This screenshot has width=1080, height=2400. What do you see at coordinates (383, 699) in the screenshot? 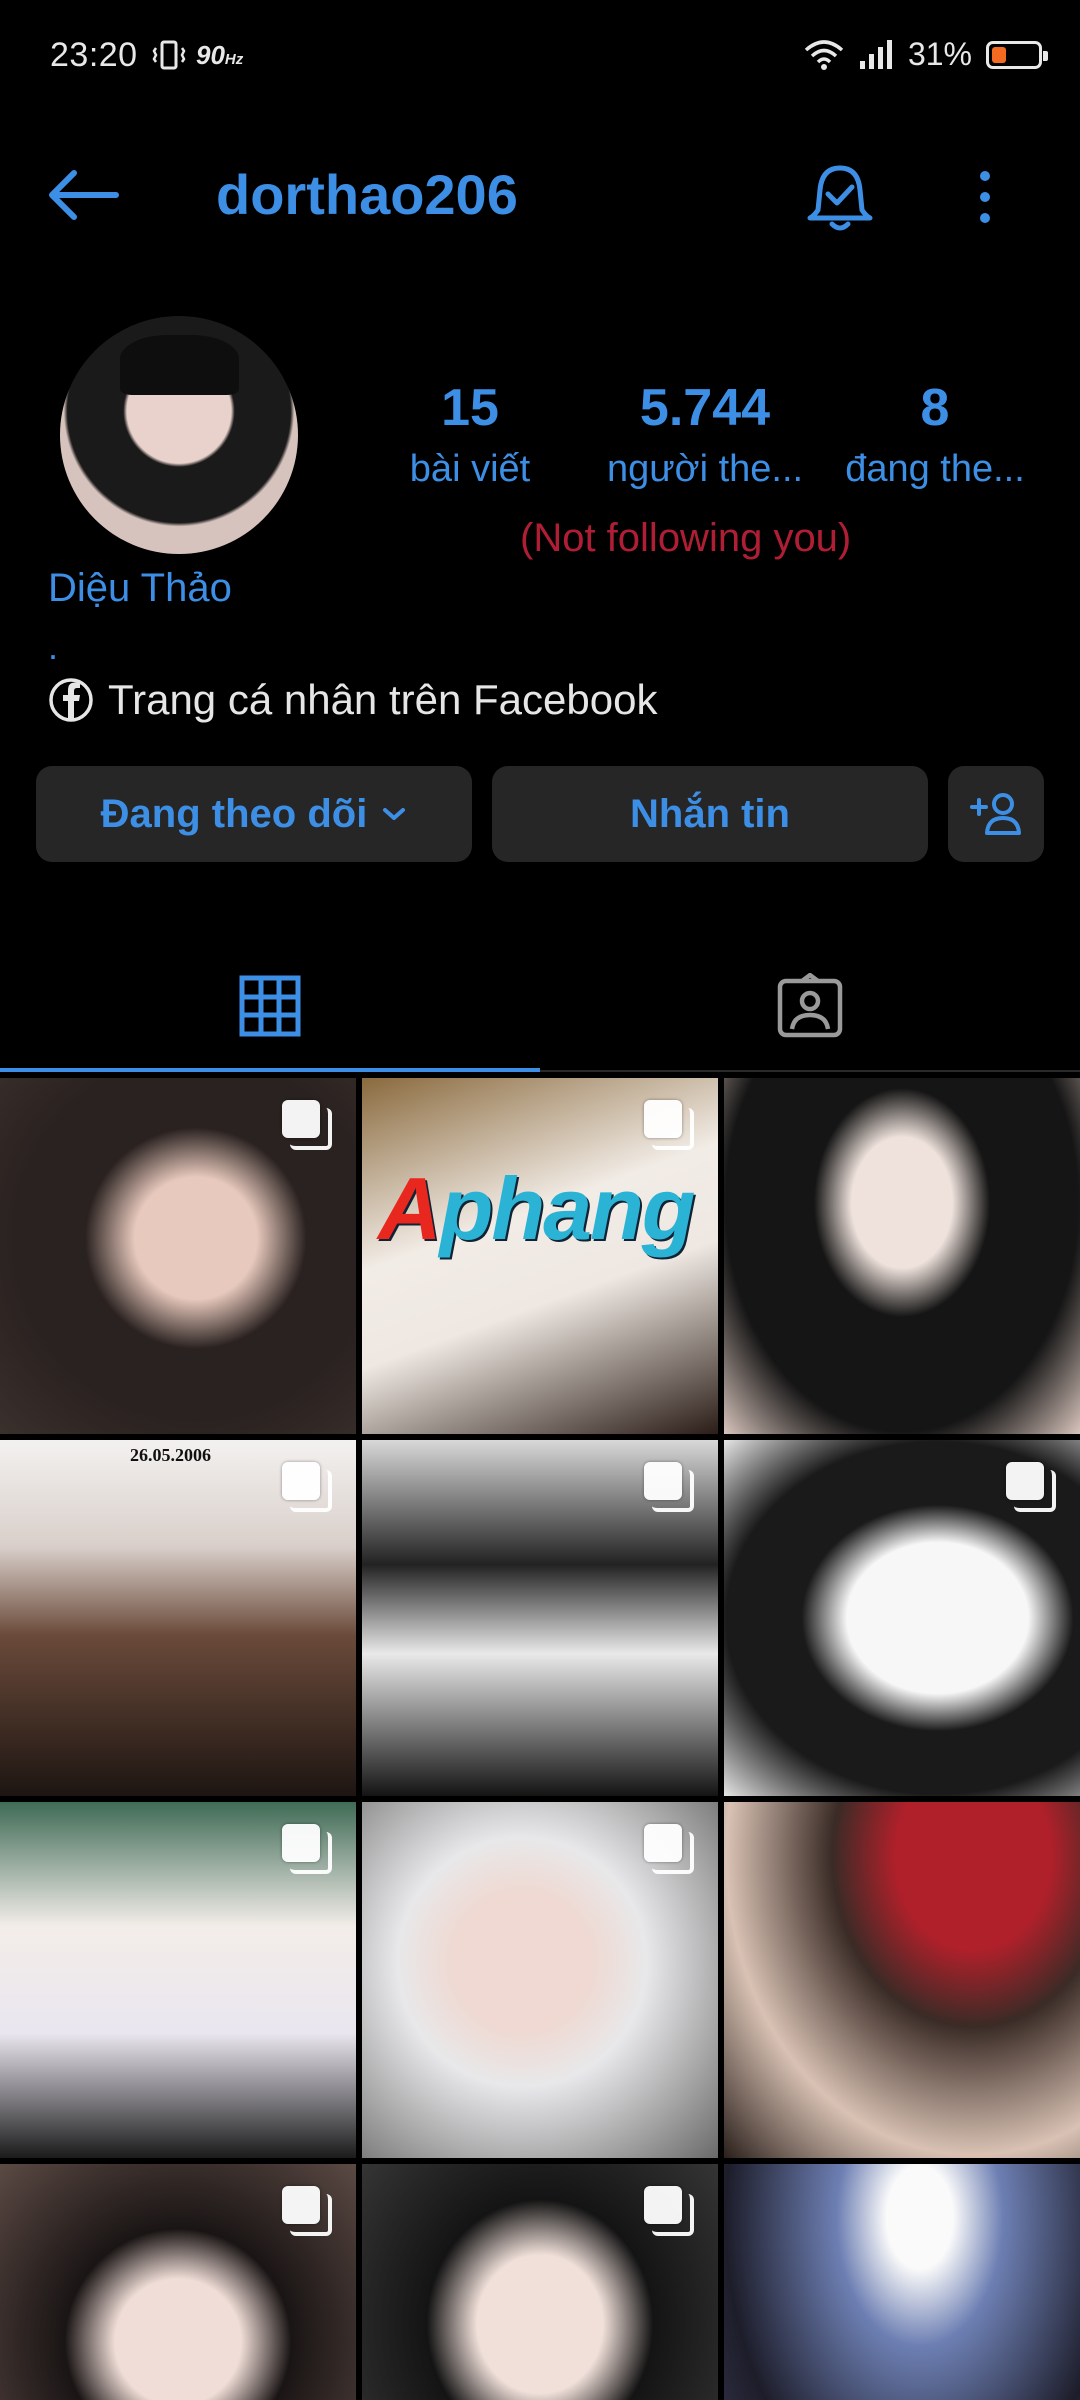
I see `facebook-link-label: Trang cá nhân trên Facebook` at bounding box center [383, 699].